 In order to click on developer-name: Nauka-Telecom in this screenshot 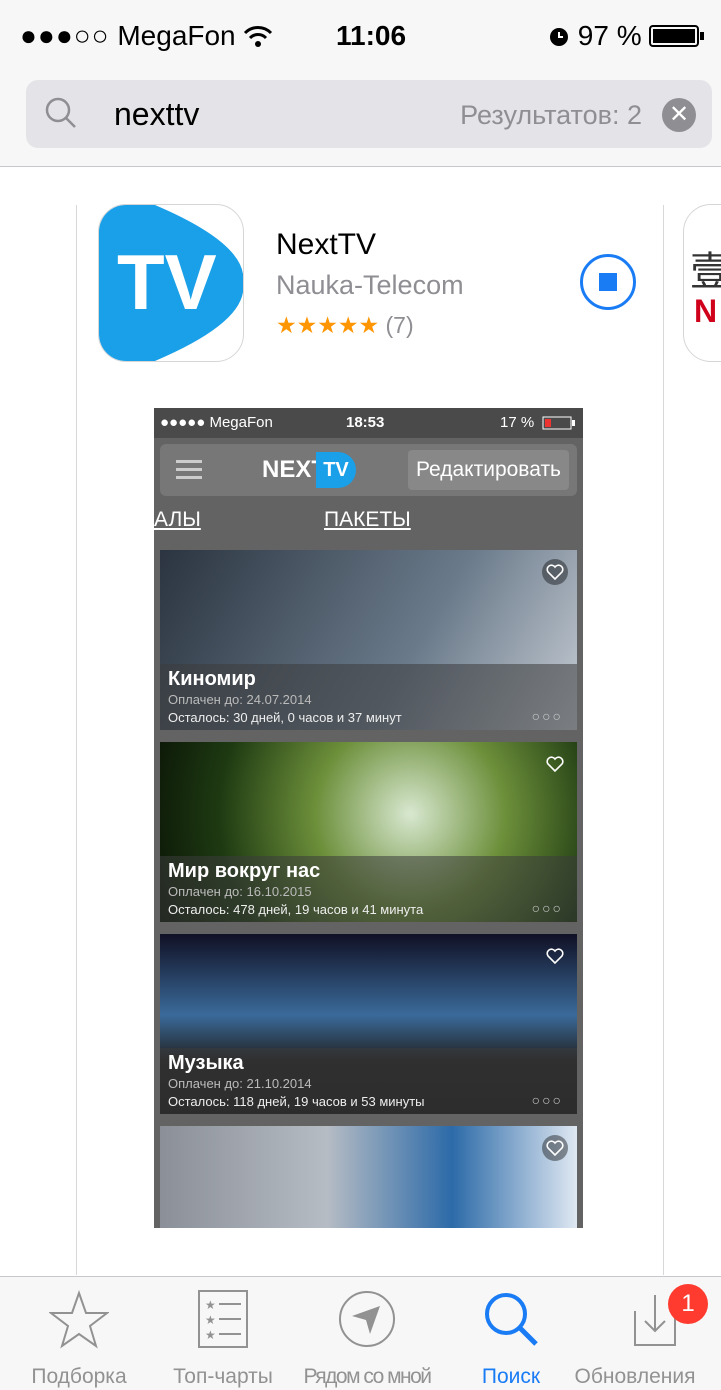, I will do `click(370, 285)`.